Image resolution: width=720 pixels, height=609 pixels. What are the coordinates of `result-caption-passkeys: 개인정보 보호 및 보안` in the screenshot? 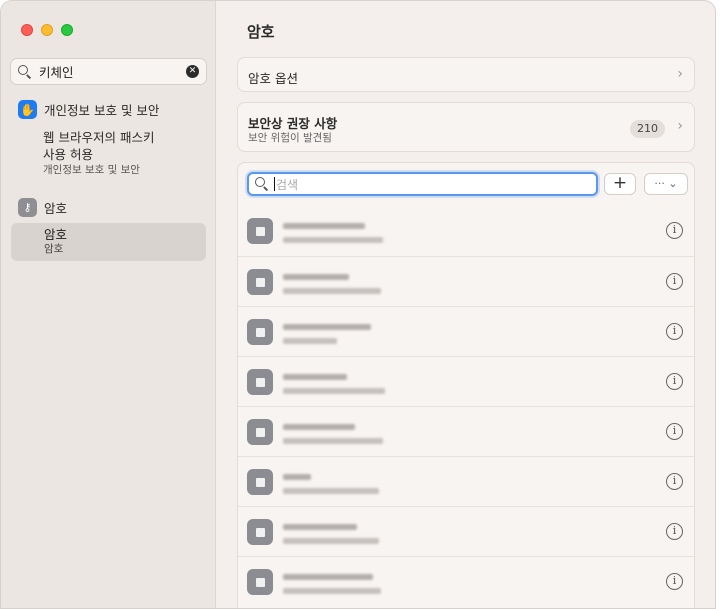 It's located at (91, 170).